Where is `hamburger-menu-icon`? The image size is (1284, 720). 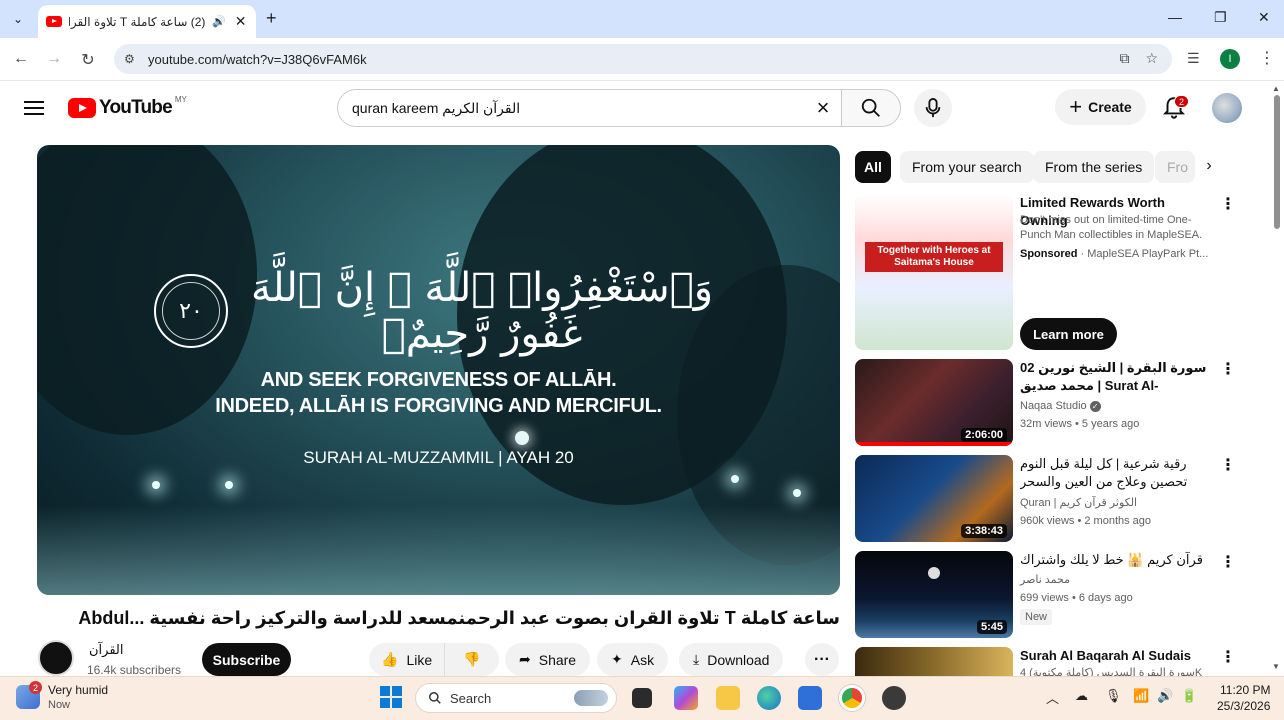
hamburger-menu-icon is located at coordinates (34, 108).